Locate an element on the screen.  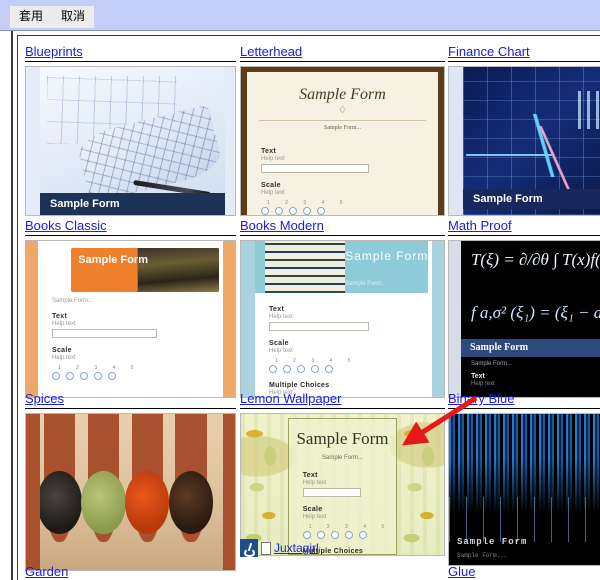
template-title: Glue is located at coordinates (524, 571).